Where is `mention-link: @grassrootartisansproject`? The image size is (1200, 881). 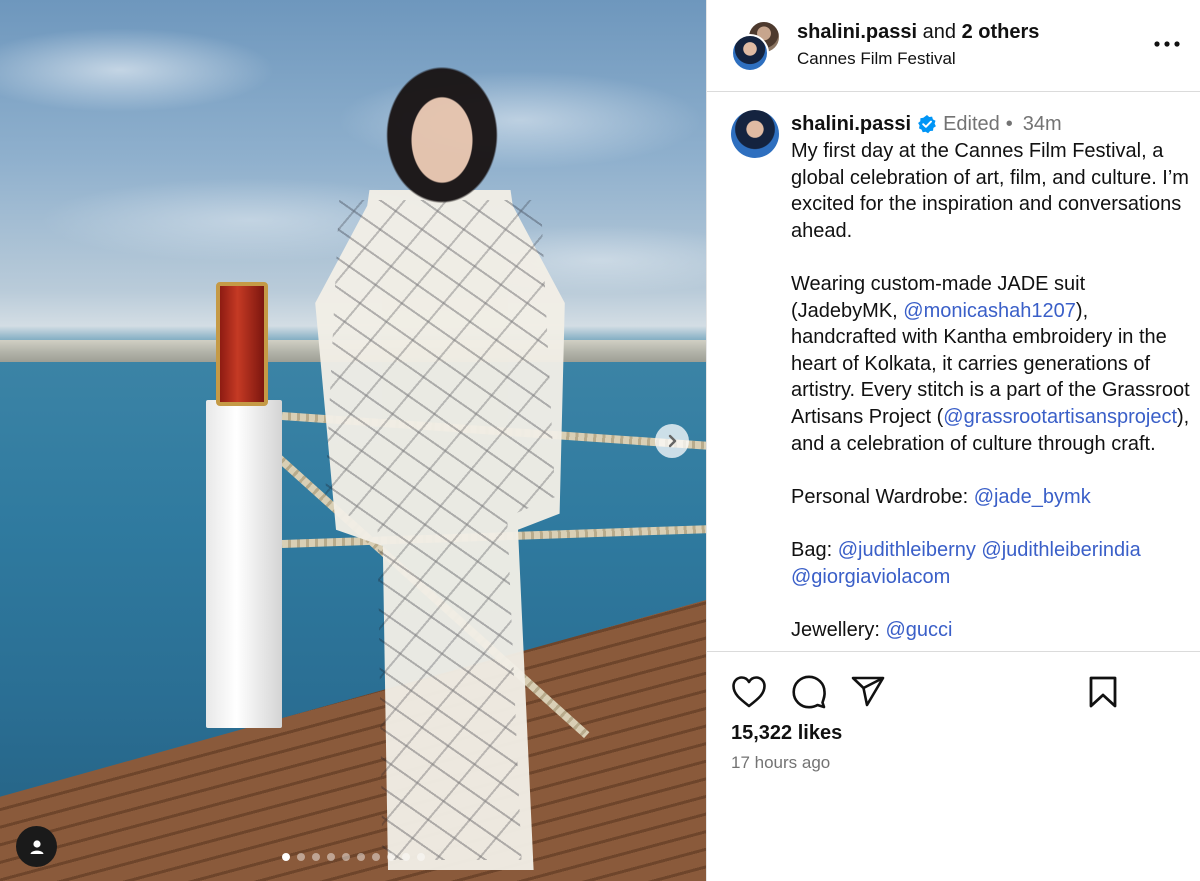
mention-link: @grassrootartisansproject is located at coordinates (1060, 417).